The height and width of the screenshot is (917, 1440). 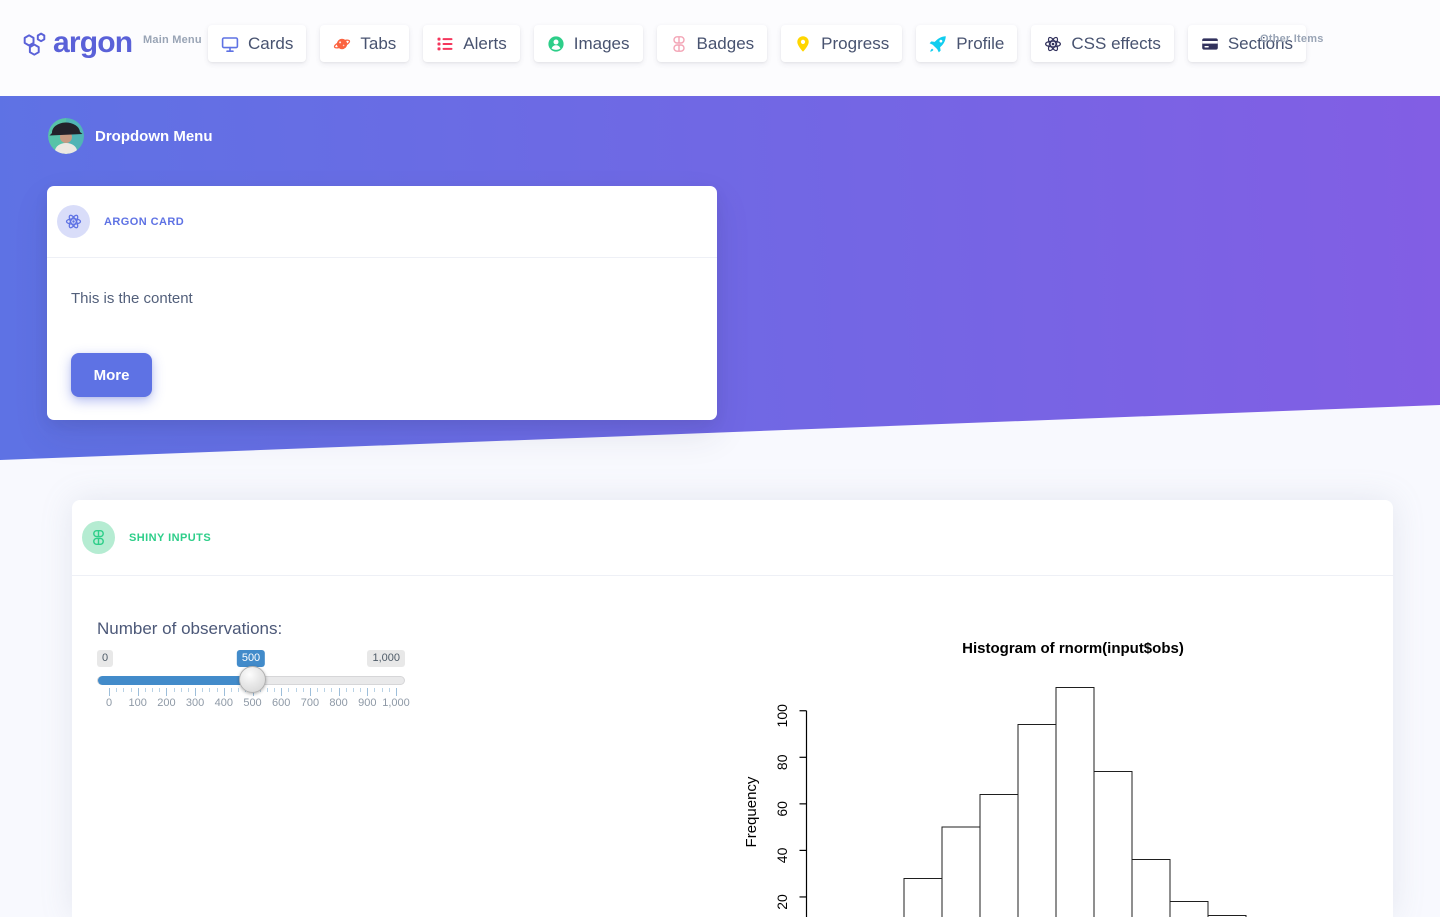 What do you see at coordinates (190, 628) in the screenshot?
I see `slider-label: Number of observations:` at bounding box center [190, 628].